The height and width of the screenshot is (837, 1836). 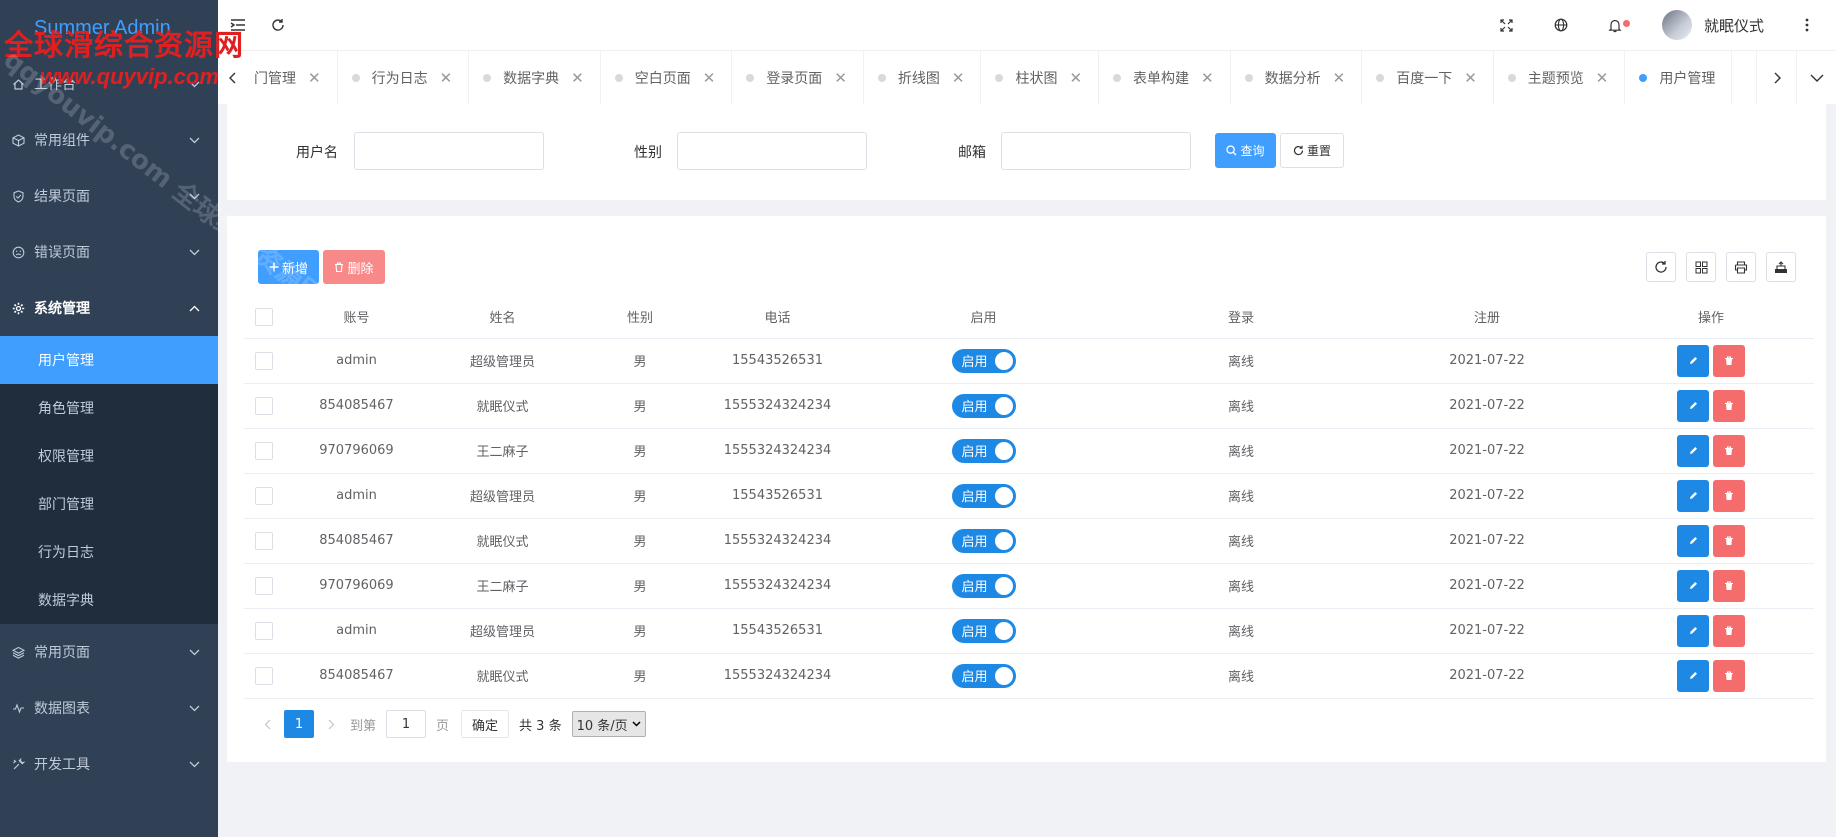 I want to click on tab: 数据字典 ✕, so click(x=535, y=77).